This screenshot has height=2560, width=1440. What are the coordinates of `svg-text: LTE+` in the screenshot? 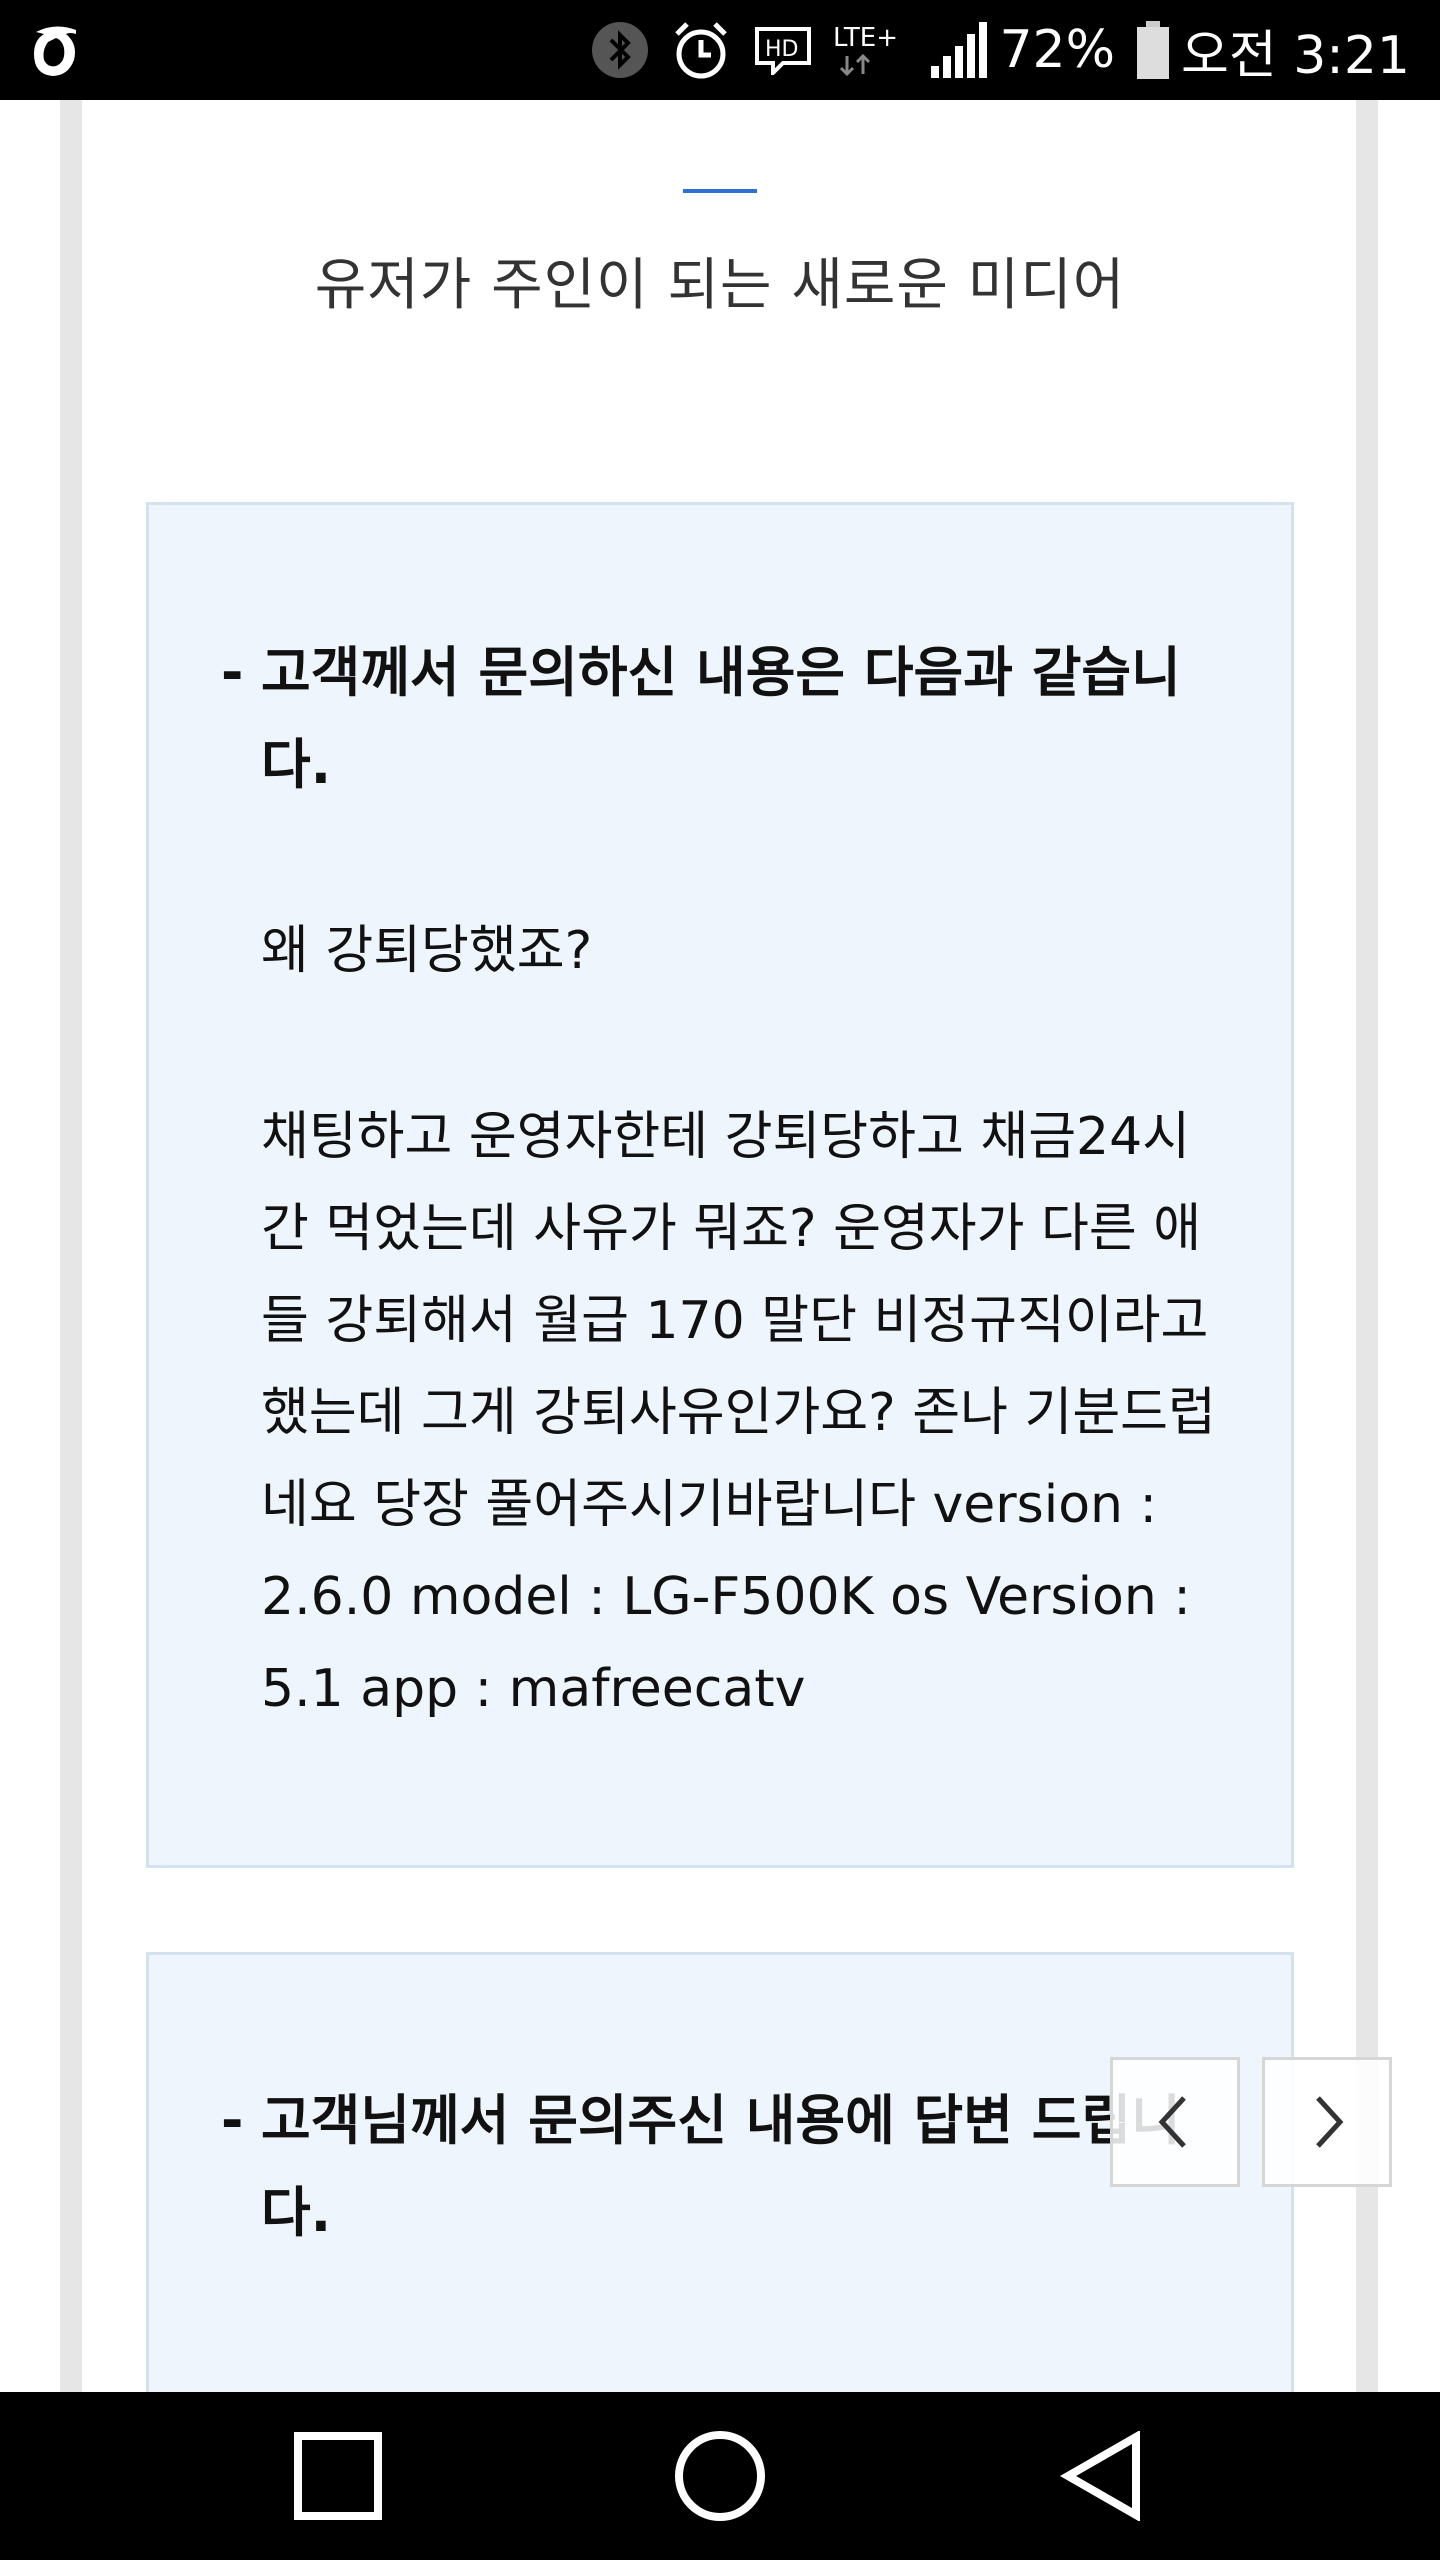 It's located at (865, 38).